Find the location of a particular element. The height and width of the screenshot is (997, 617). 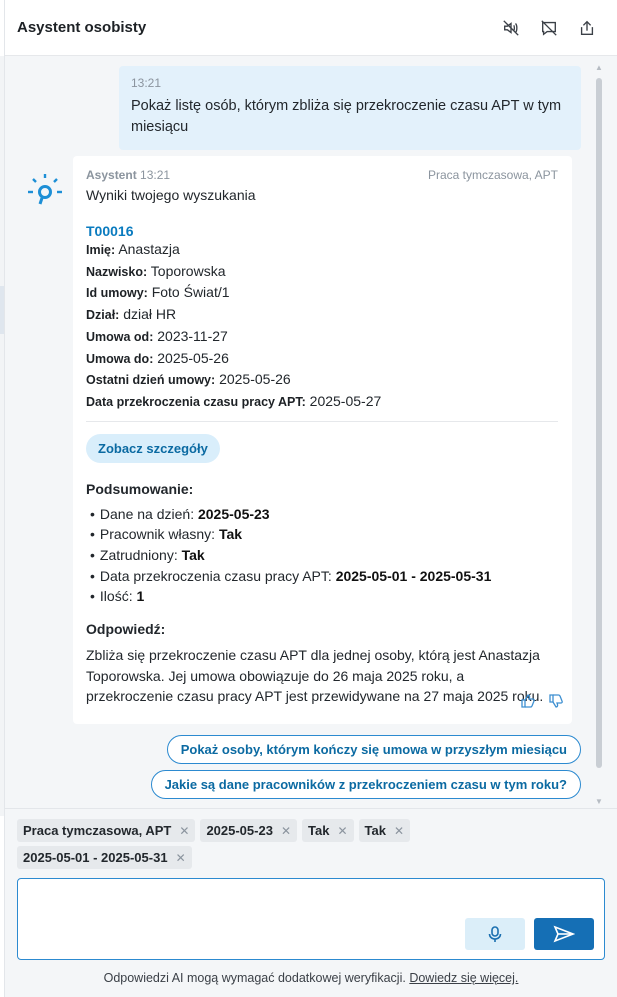

record-field: Nazwisko: Toporowska is located at coordinates (322, 272).